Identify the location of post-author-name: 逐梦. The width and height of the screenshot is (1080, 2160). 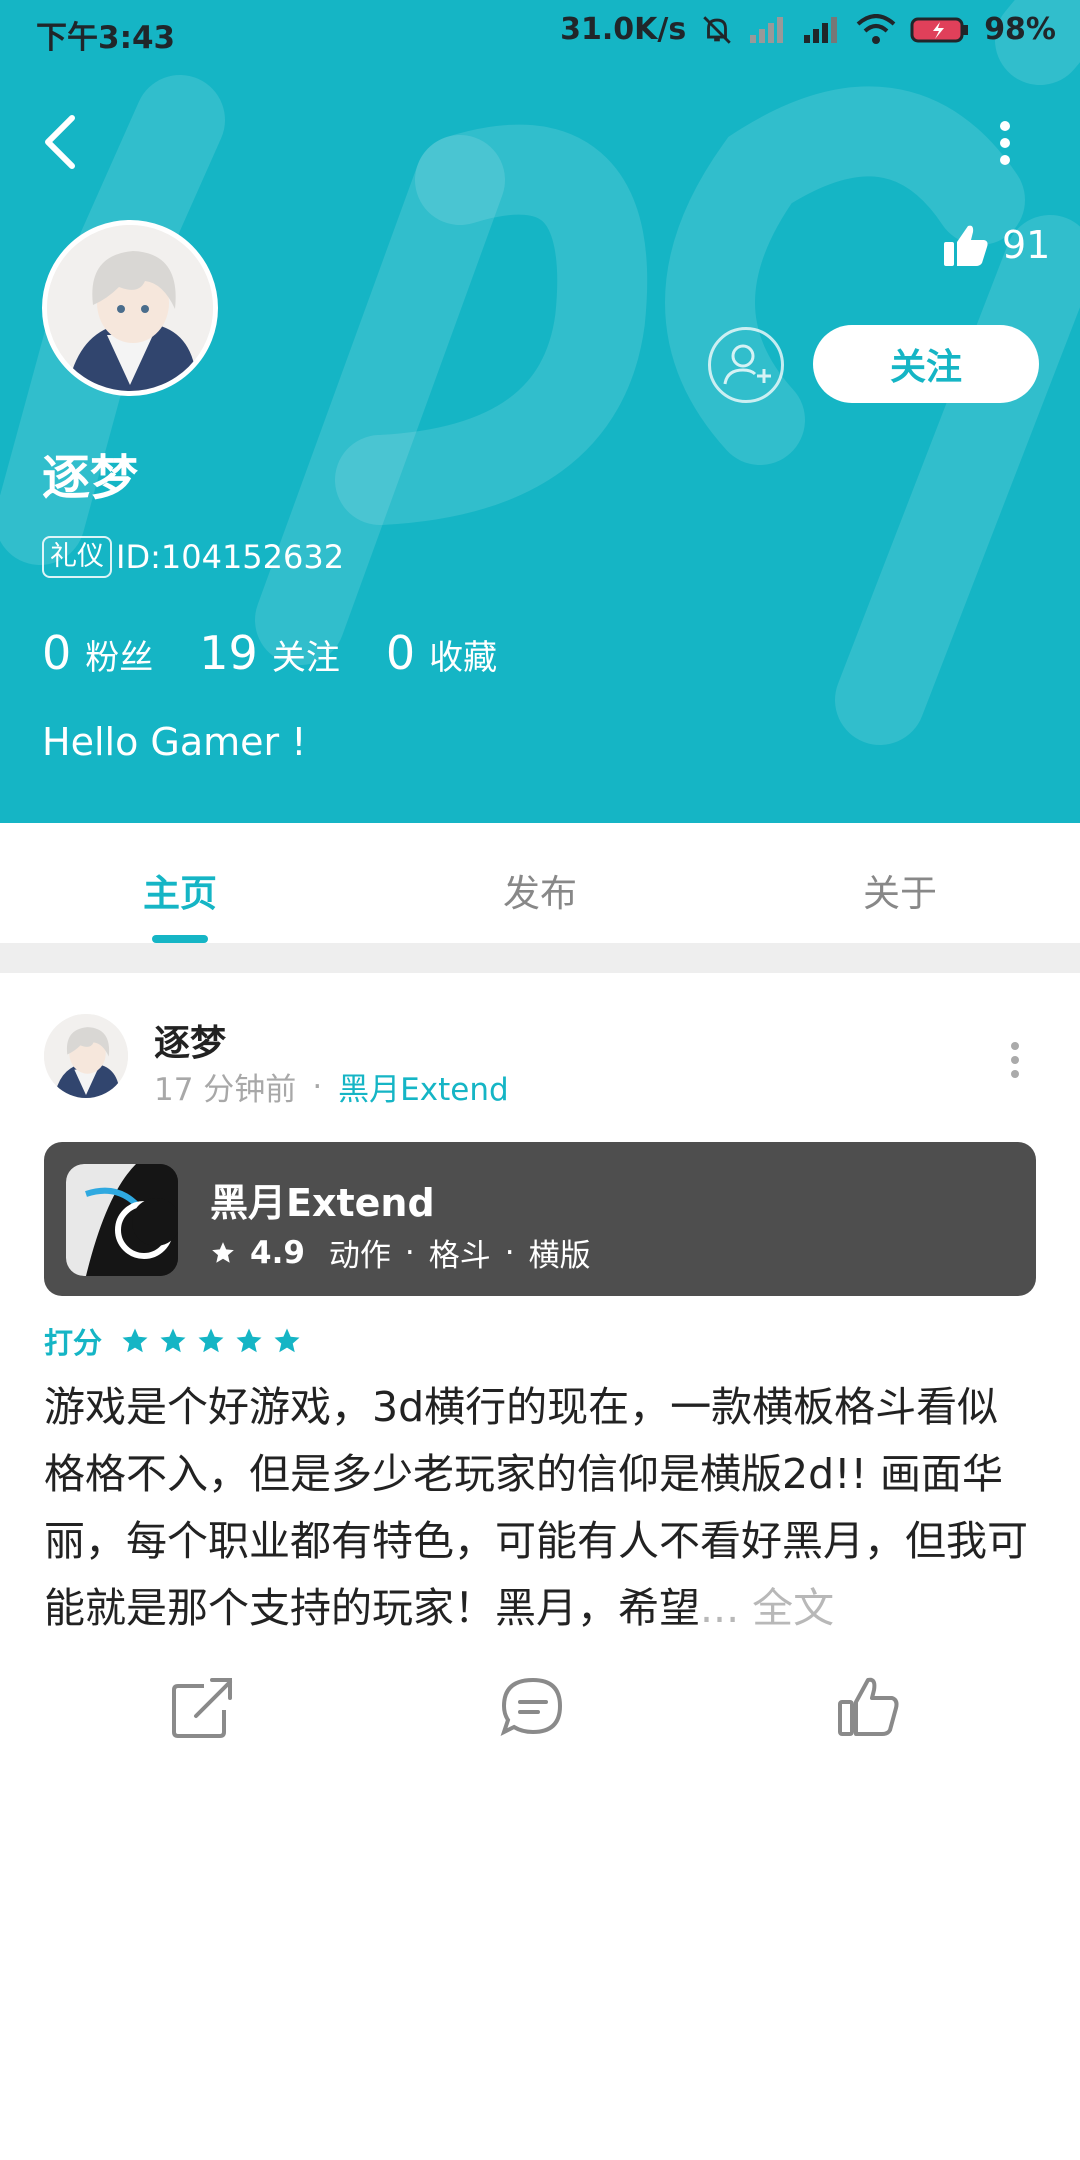
(190, 1040).